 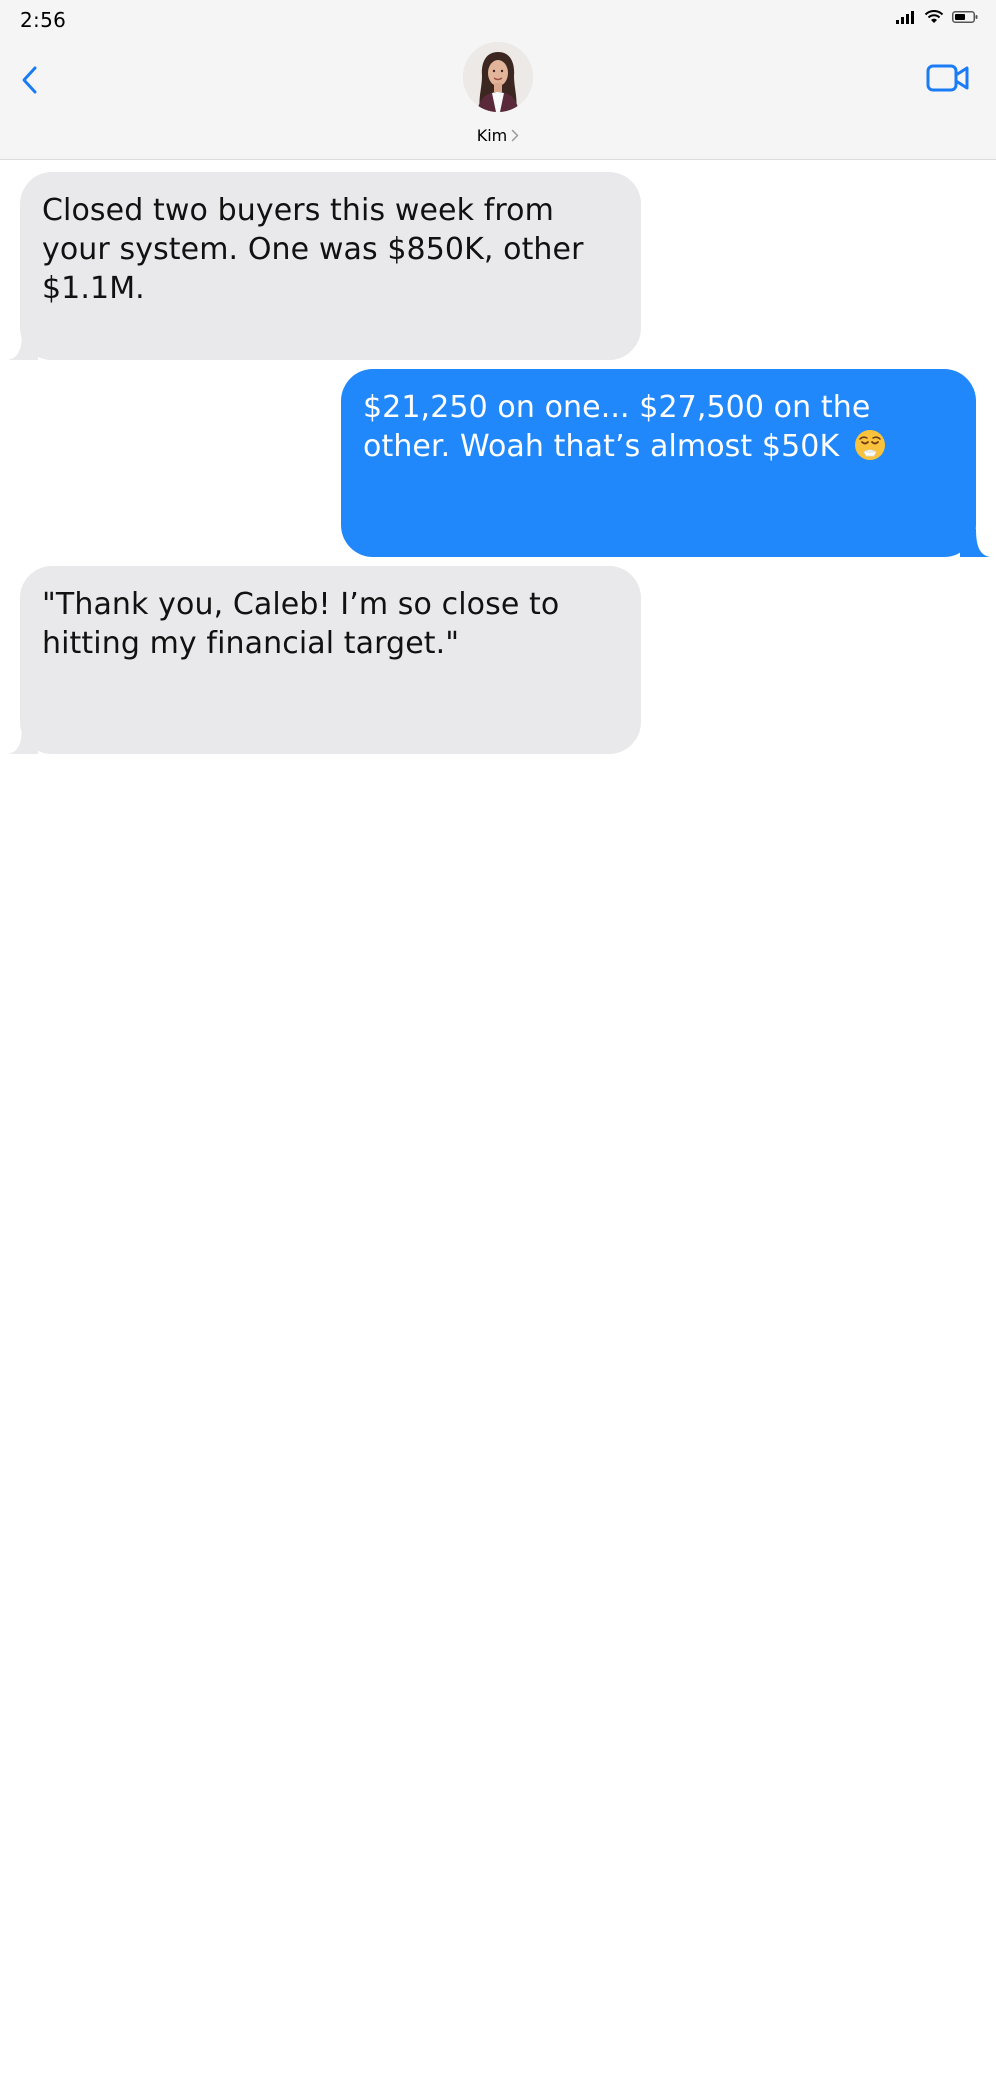 I want to click on signal-icon, so click(x=905, y=17).